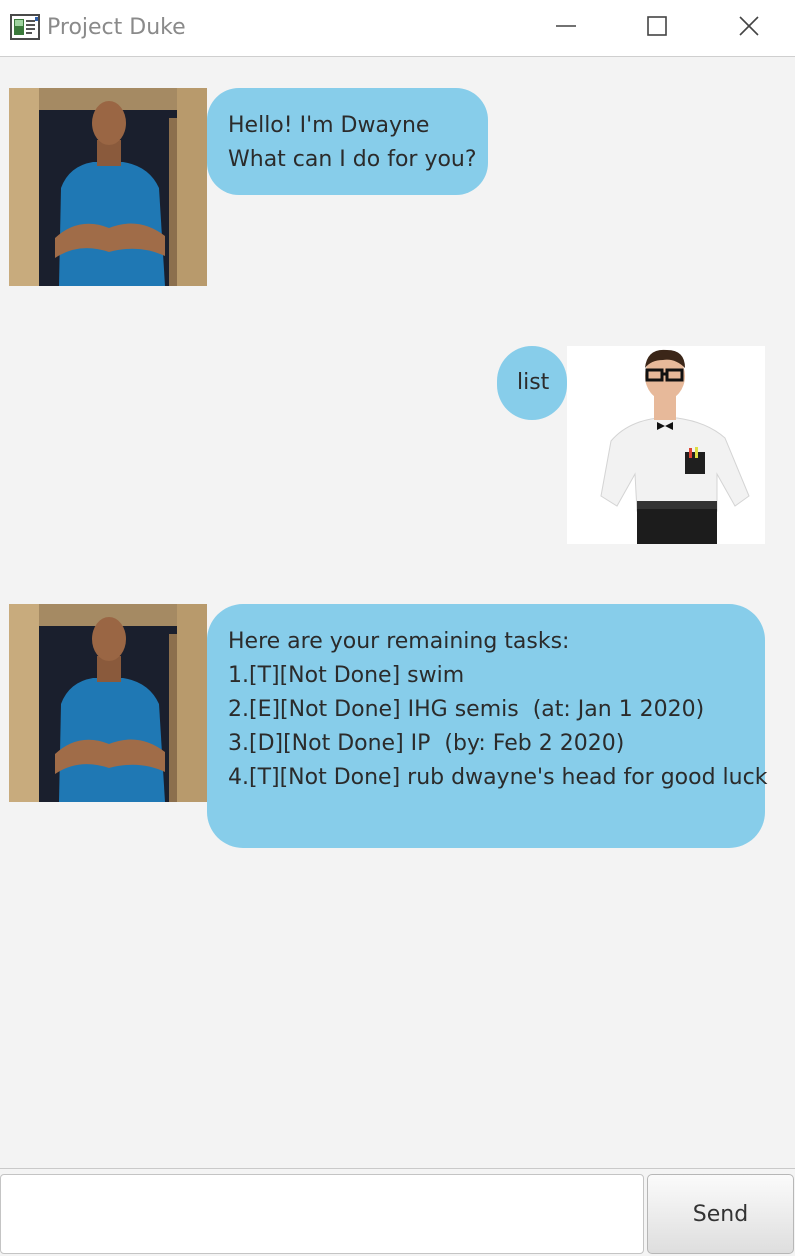 Image resolution: width=795 pixels, height=1256 pixels. I want to click on close-button, so click(749, 28).